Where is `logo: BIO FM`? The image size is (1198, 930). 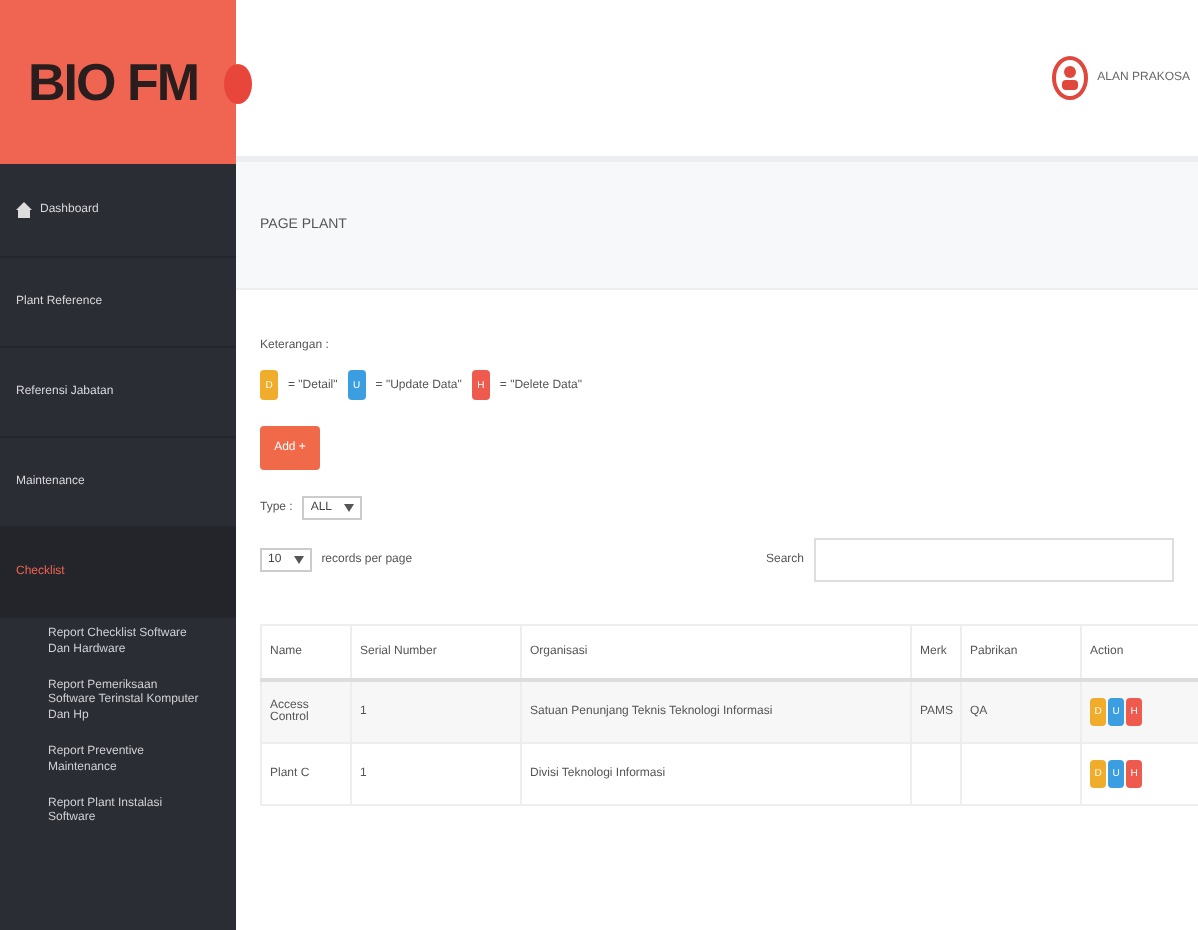
logo: BIO FM is located at coordinates (113, 82).